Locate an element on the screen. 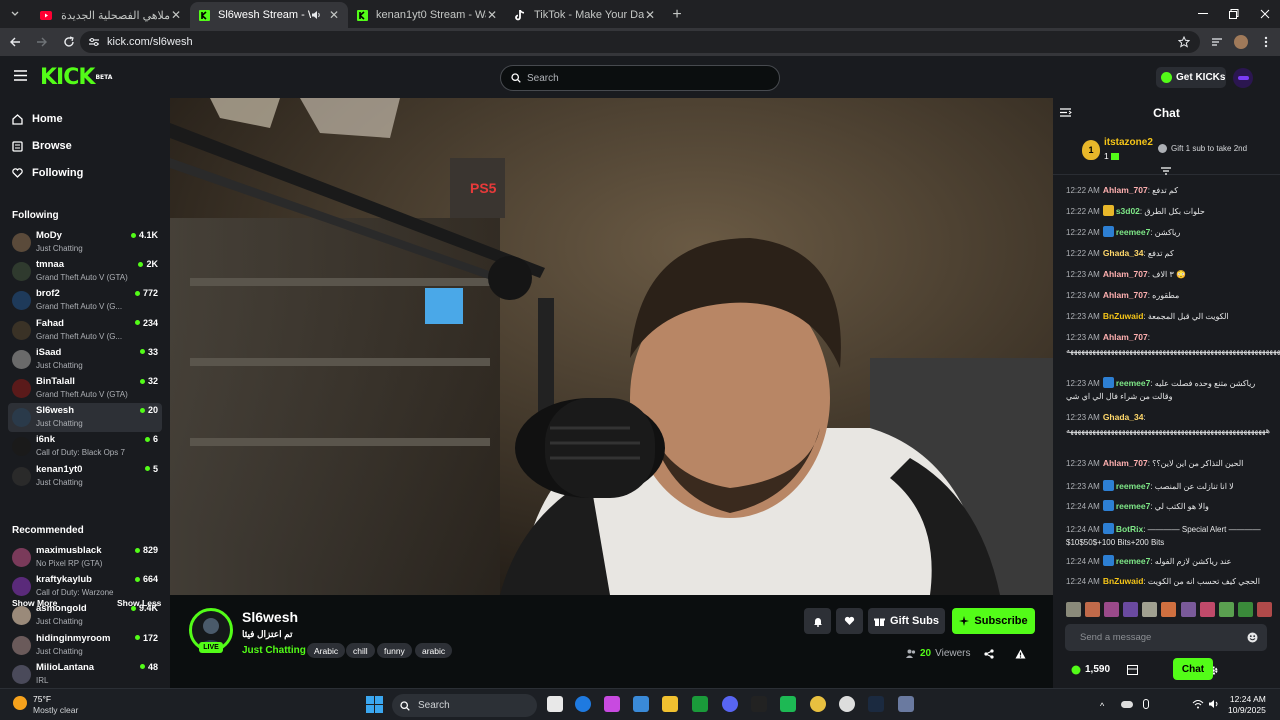  leaderboard-icon is located at coordinates (1132, 670).